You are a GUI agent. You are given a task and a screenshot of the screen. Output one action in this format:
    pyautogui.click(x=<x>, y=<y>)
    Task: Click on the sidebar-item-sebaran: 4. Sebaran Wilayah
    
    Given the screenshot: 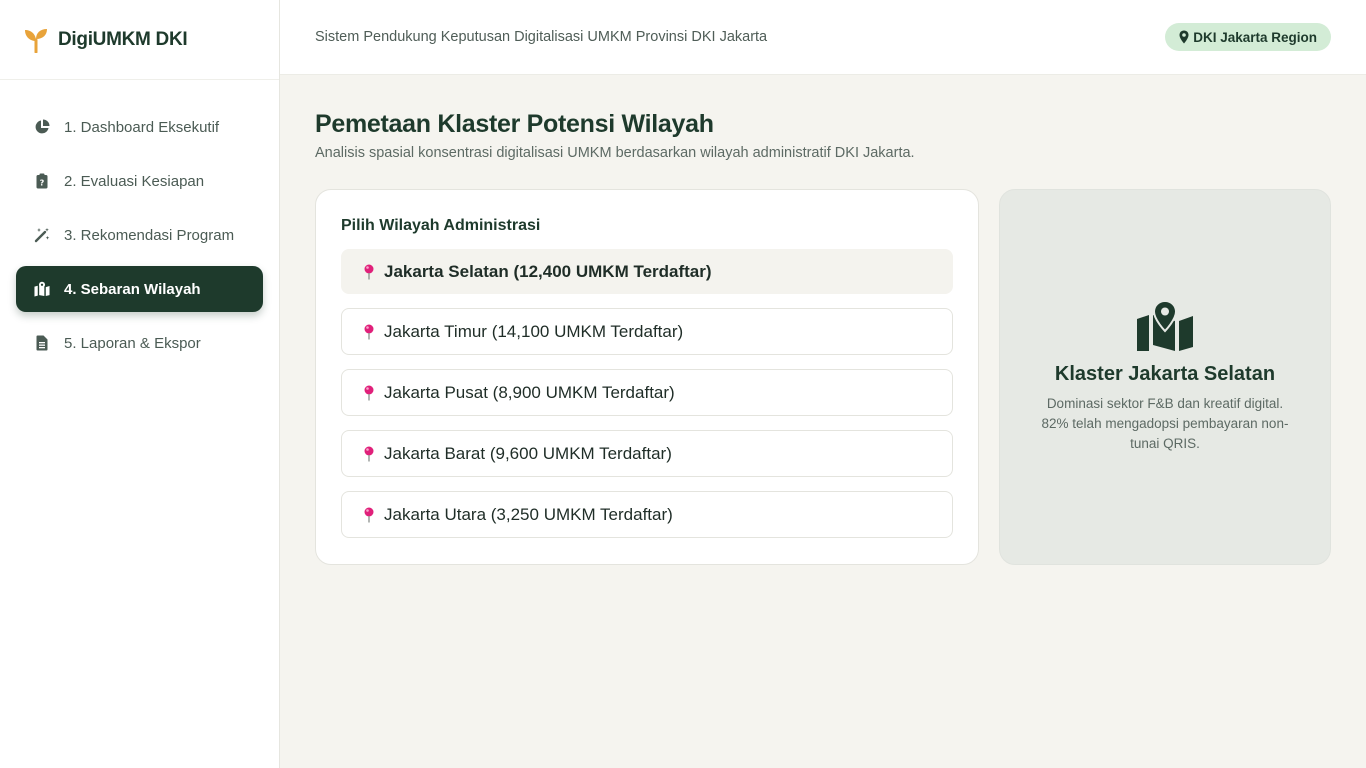 What is the action you would take?
    pyautogui.click(x=139, y=289)
    